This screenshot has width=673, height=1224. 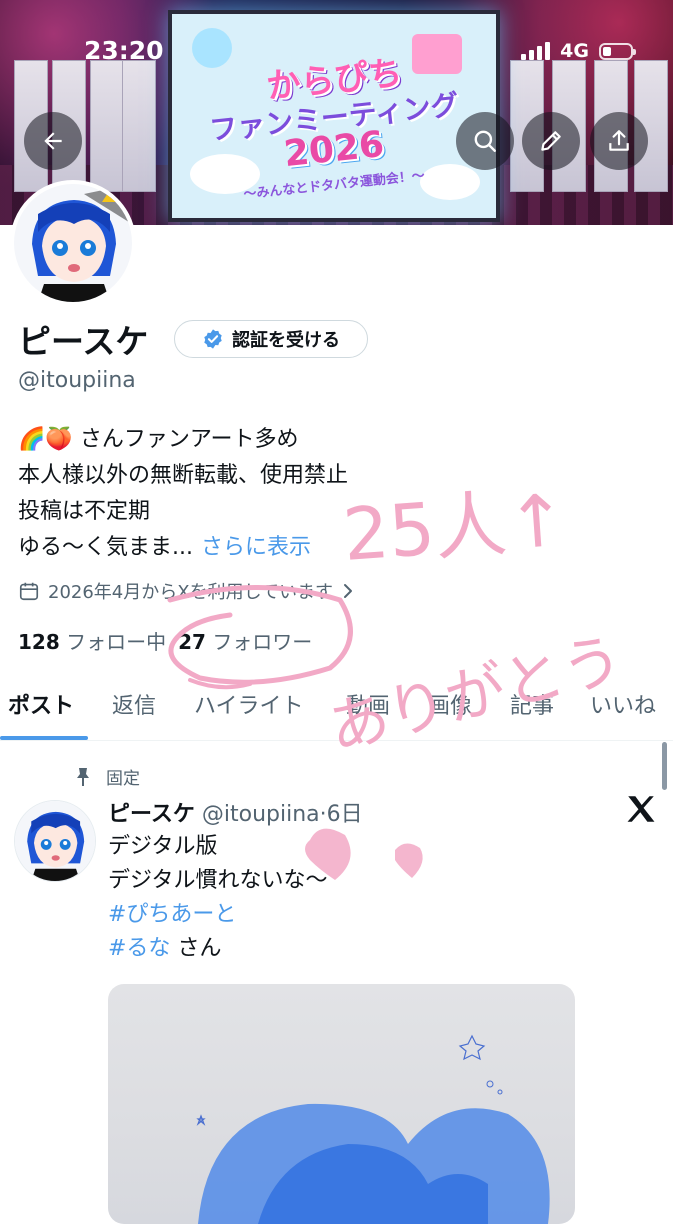 I want to click on post-body: デジタル版 デジタル慣れないな〜 #ぴちあーと #るな さん, so click(x=218, y=898).